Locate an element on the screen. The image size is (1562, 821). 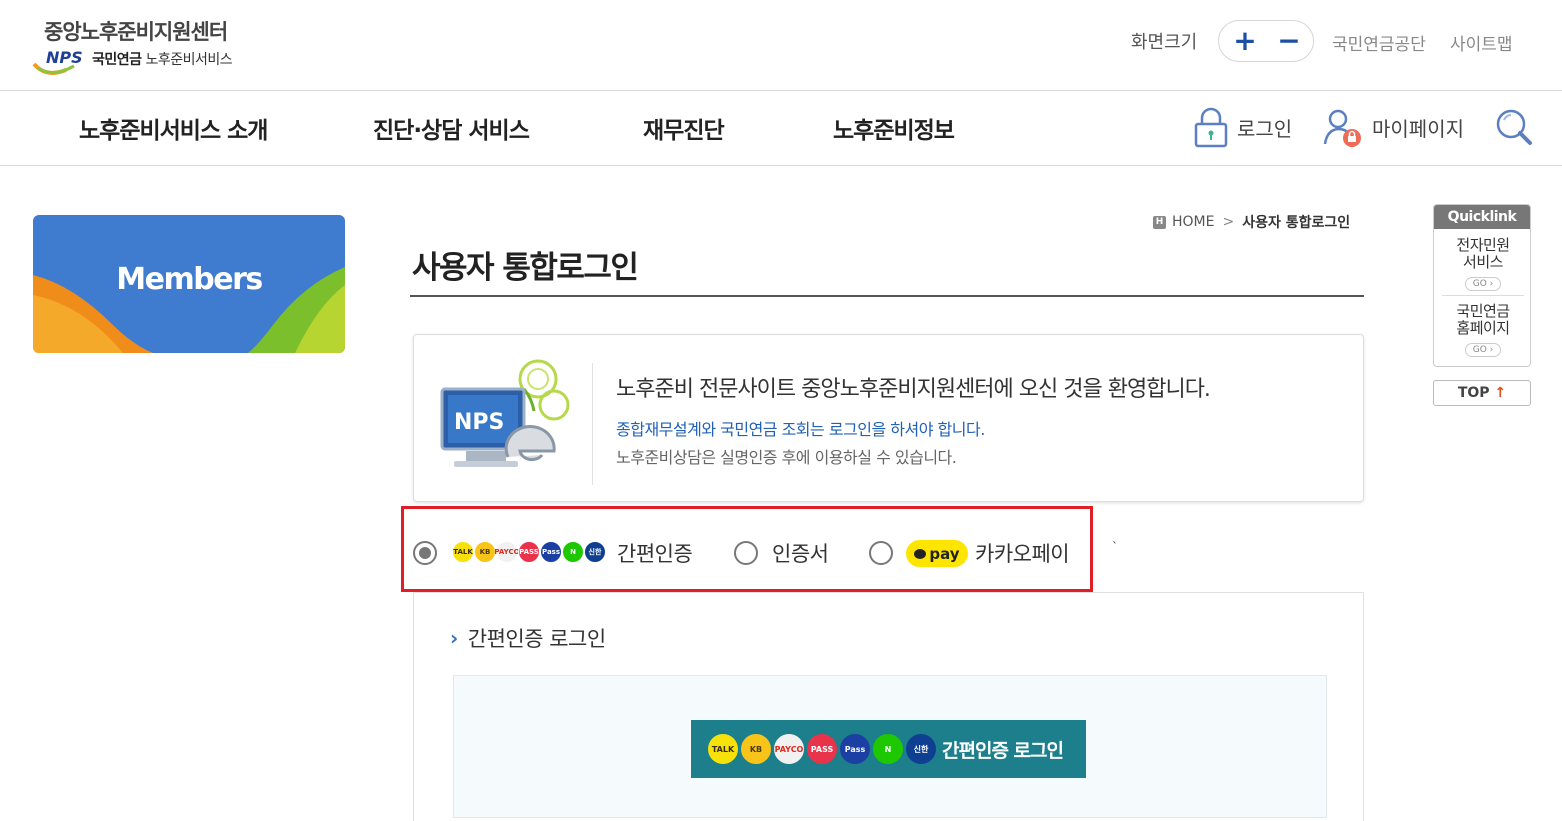
breadcrumb-current: 사용자 통합로그인 is located at coordinates (1296, 223).